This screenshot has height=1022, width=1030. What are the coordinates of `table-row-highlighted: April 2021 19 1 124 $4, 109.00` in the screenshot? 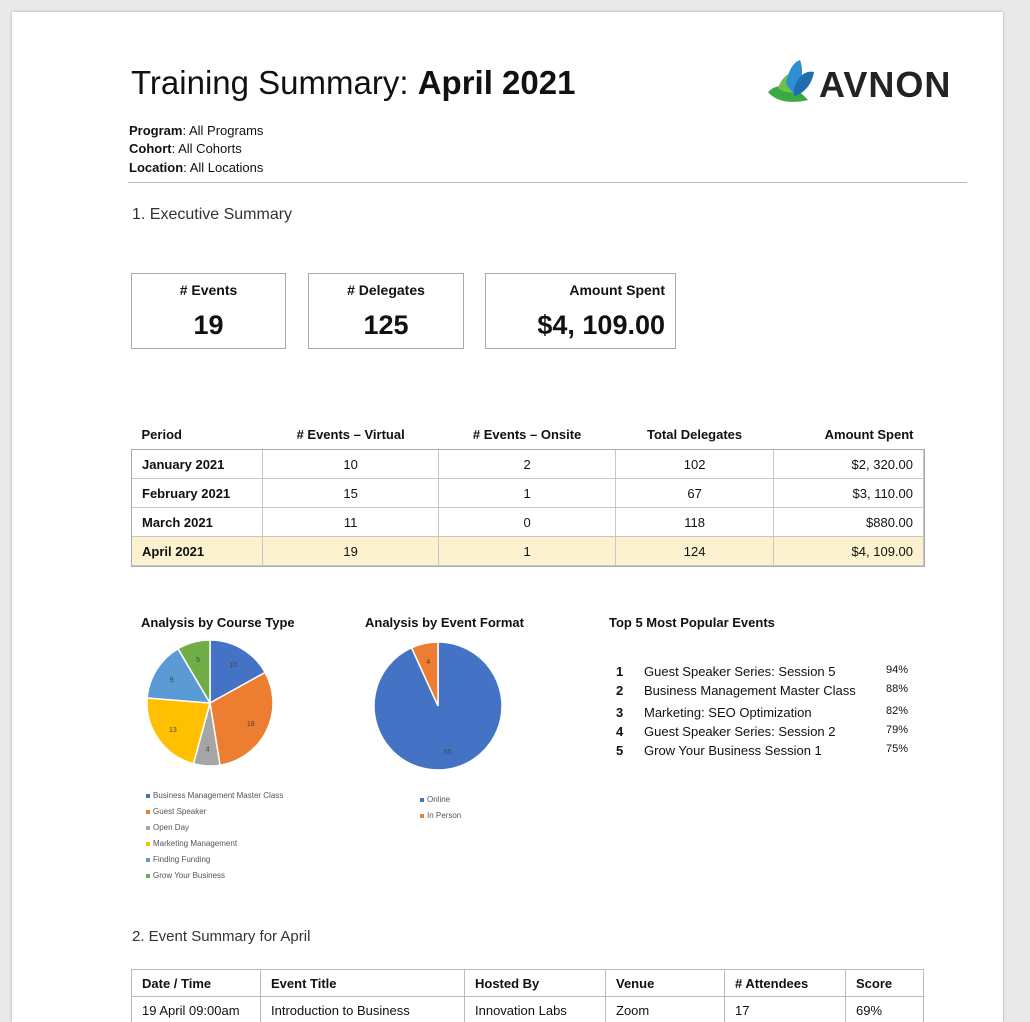 It's located at (528, 551).